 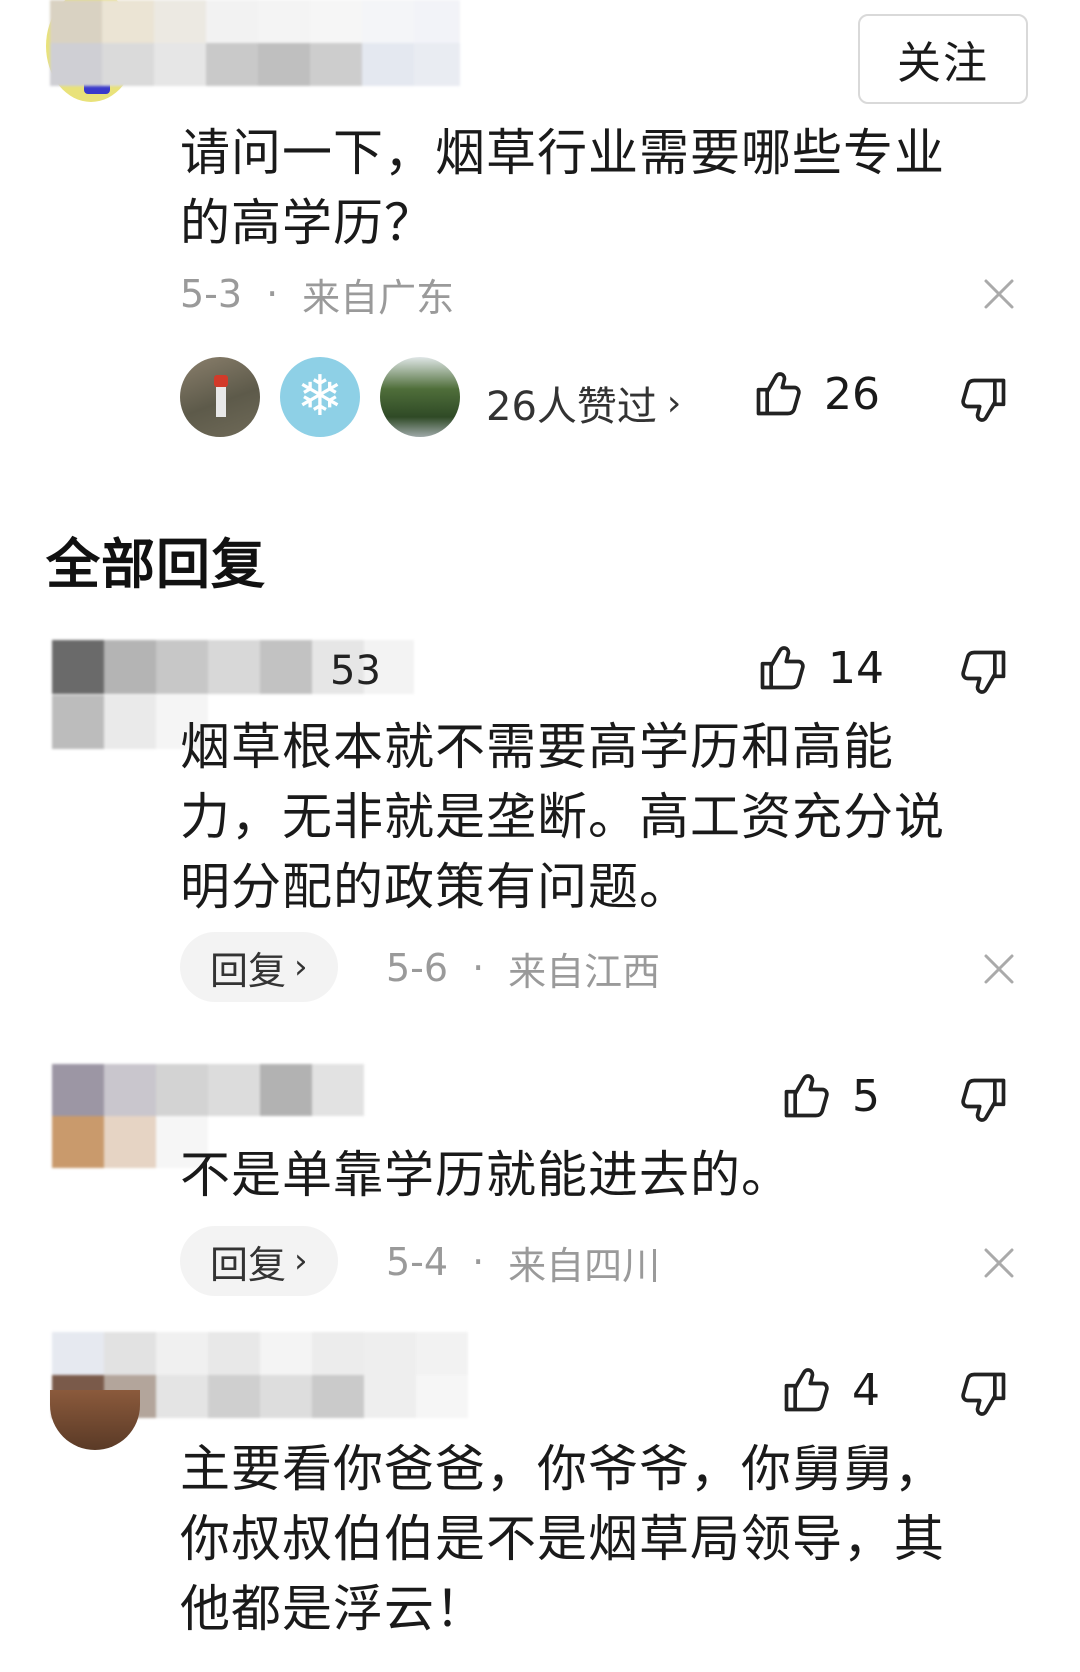 What do you see at coordinates (537, 747) in the screenshot?
I see `reply-text-line: 烟草根本就不需要高学历和高能` at bounding box center [537, 747].